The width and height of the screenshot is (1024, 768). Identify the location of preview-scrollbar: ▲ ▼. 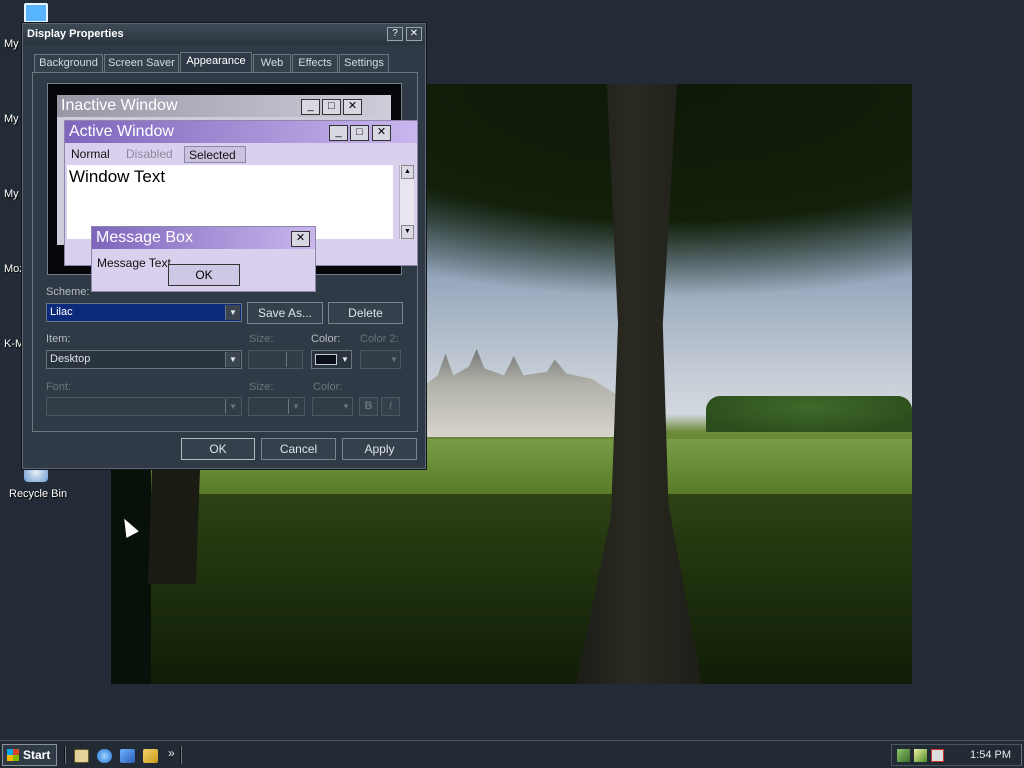
(406, 202).